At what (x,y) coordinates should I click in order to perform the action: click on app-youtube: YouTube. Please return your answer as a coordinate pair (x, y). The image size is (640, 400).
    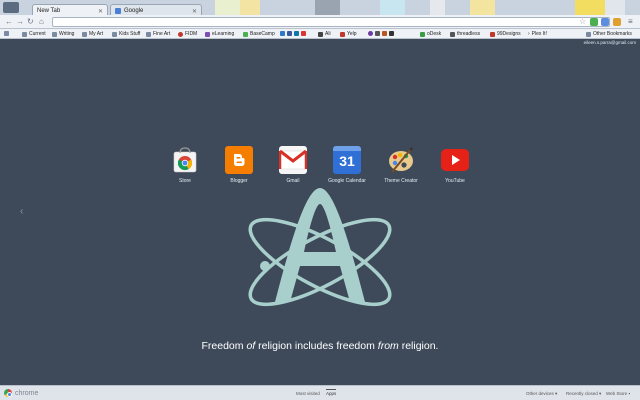
    Looking at the image, I should click on (455, 165).